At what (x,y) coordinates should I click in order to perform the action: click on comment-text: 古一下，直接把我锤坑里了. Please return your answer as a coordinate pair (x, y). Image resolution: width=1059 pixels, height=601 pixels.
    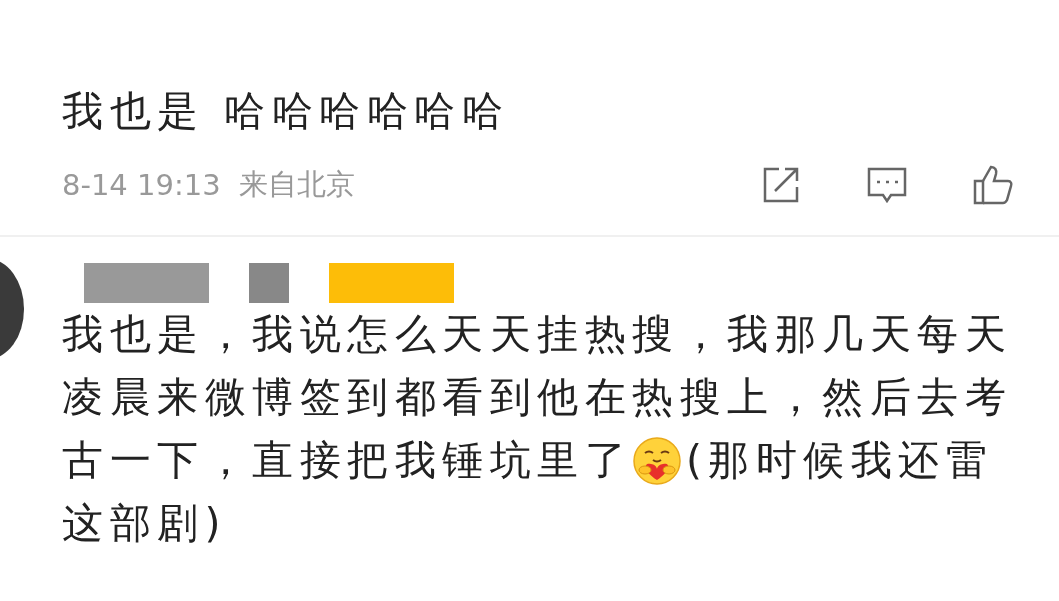
    Looking at the image, I should click on (347, 460).